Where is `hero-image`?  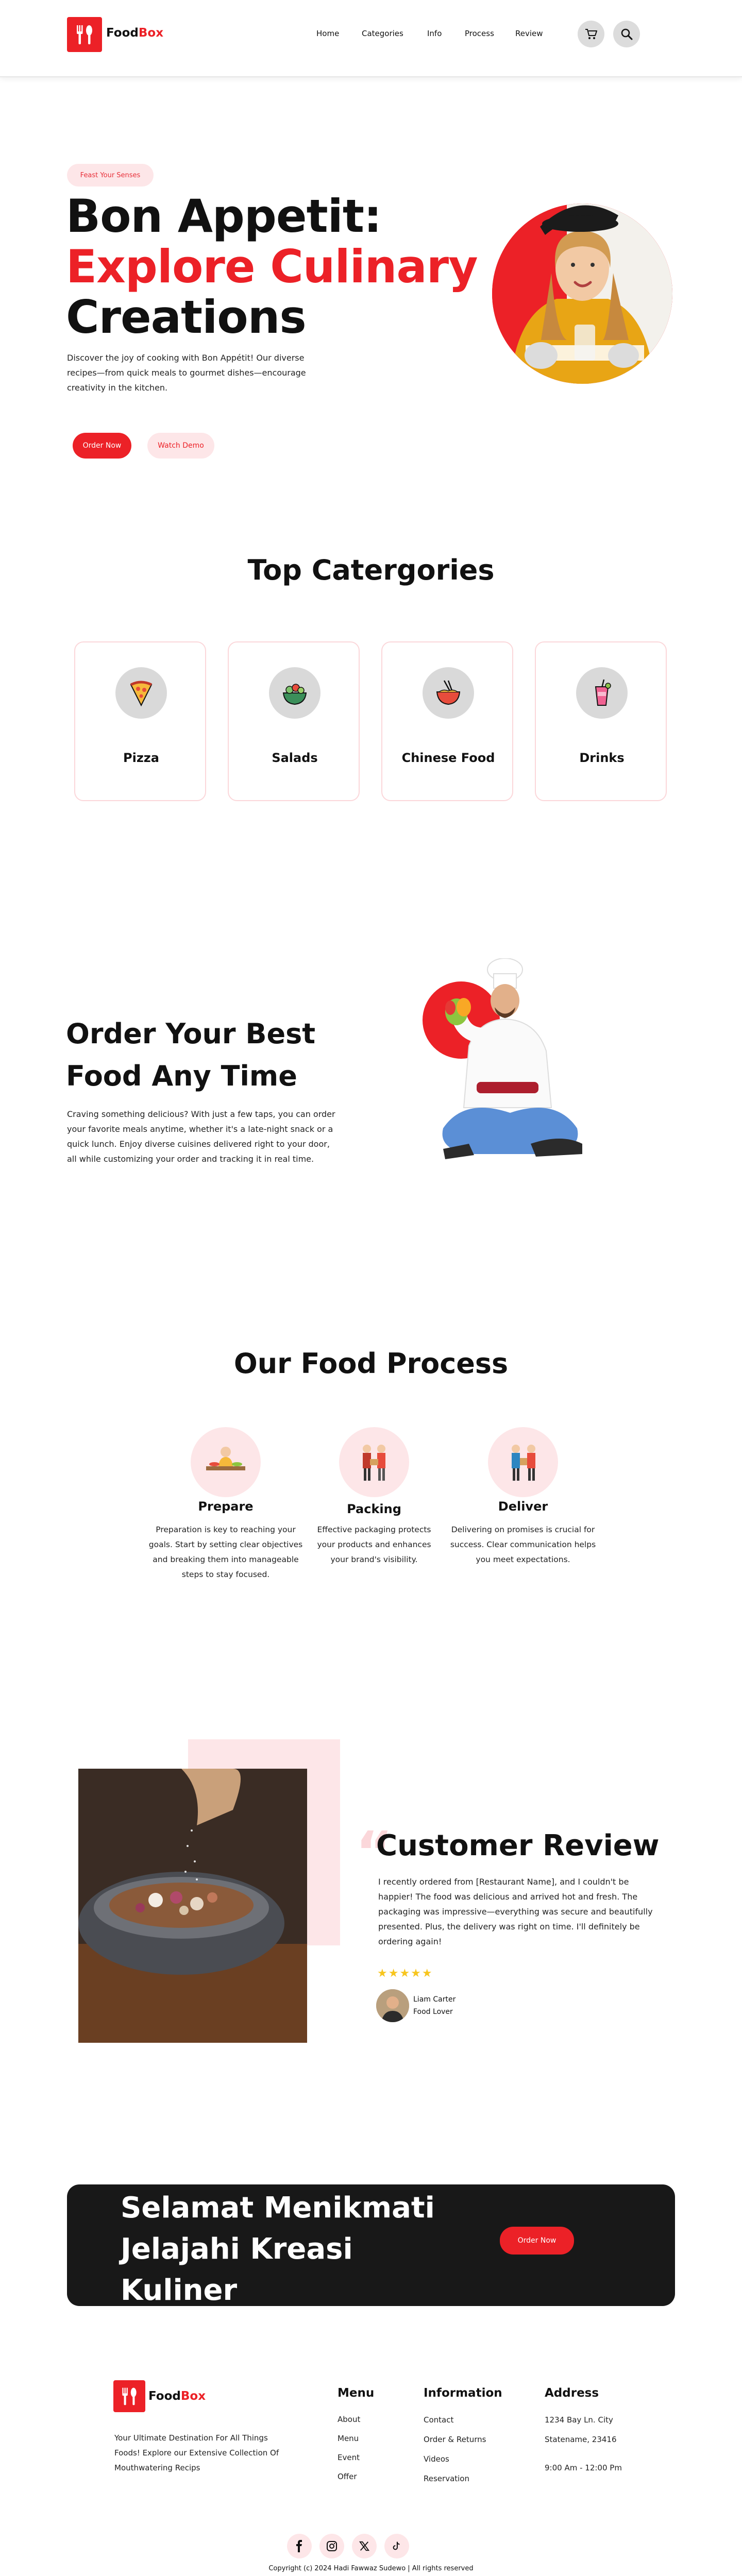
hero-image is located at coordinates (577, 278).